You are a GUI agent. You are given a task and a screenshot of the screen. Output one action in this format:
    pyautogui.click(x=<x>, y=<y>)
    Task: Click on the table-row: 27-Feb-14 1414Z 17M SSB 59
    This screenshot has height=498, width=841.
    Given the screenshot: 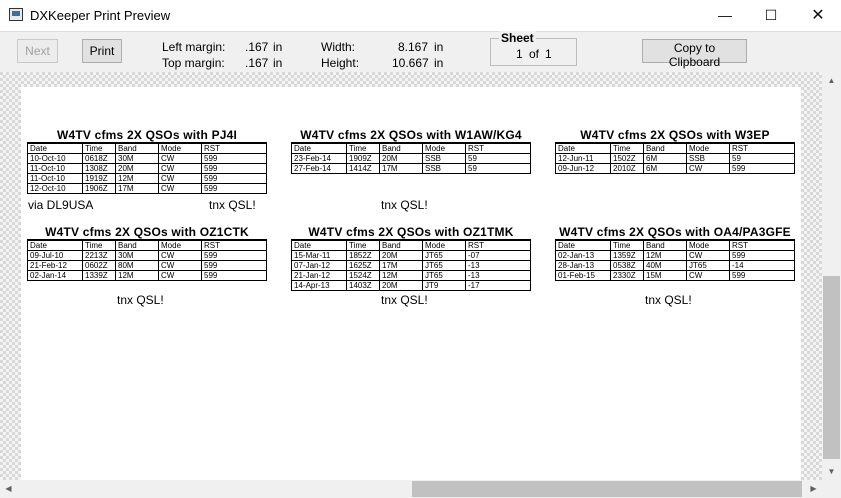 What is the action you would take?
    pyautogui.click(x=411, y=168)
    